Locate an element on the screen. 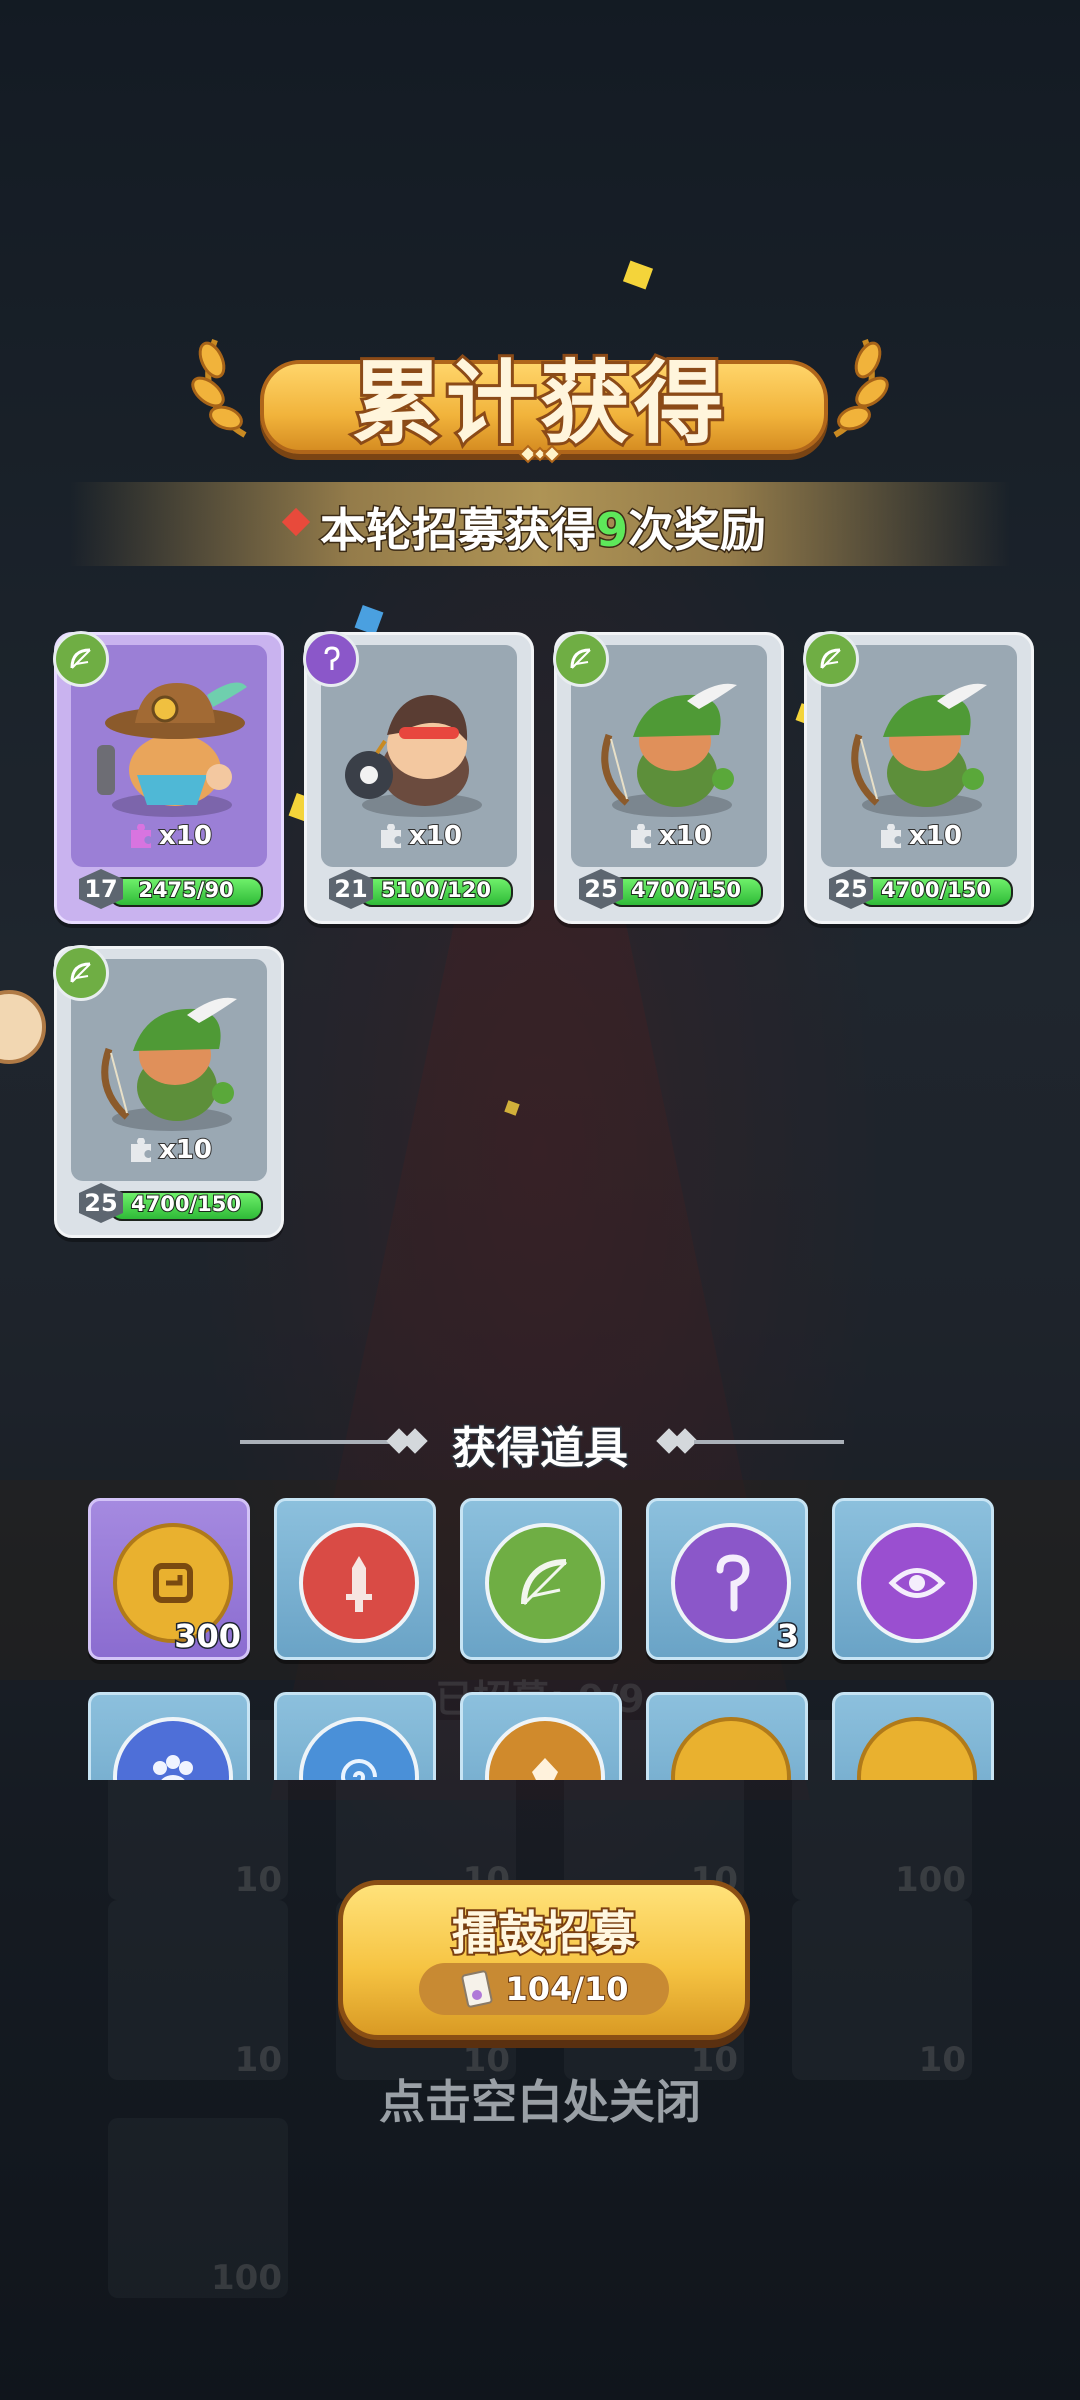  diamond-ornament-icon is located at coordinates (540, 454).